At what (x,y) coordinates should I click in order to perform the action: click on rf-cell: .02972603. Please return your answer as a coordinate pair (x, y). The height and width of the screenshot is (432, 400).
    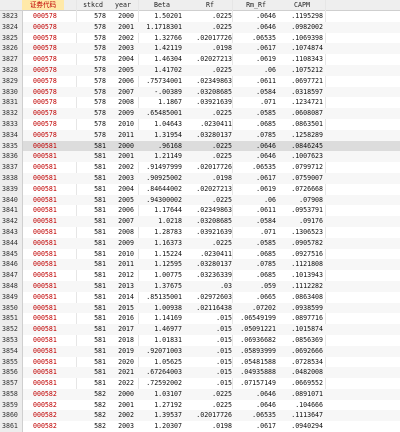
    Looking at the image, I should click on (208, 297).